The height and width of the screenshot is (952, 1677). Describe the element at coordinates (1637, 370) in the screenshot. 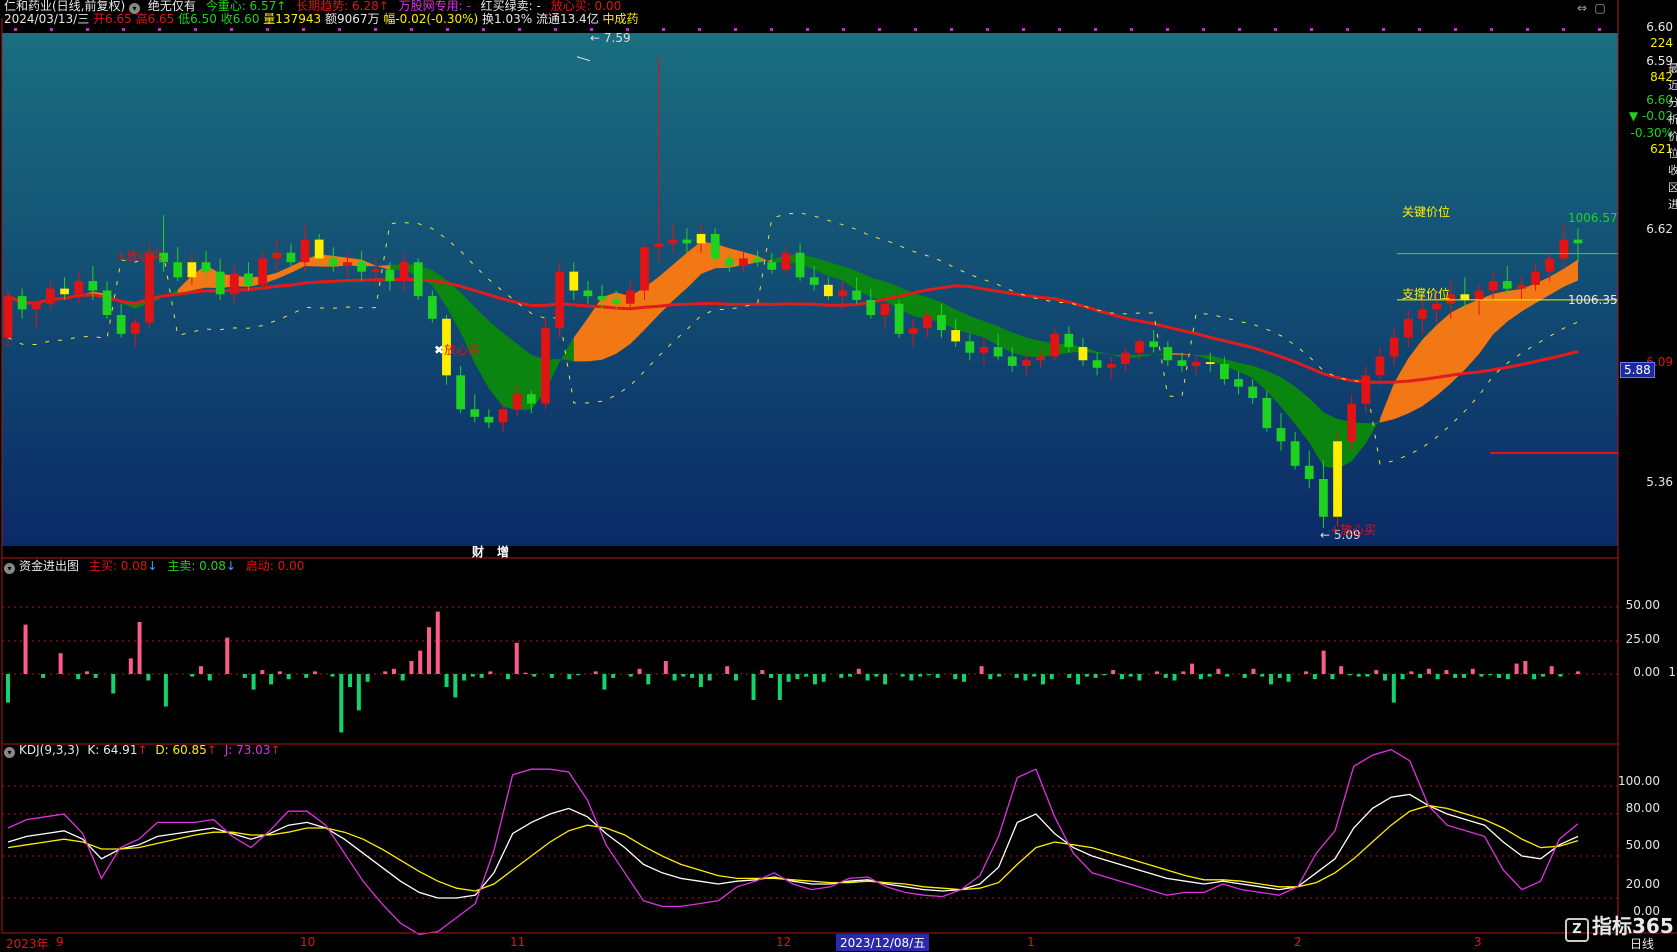

I see `current-price-tag: 5.88` at that location.